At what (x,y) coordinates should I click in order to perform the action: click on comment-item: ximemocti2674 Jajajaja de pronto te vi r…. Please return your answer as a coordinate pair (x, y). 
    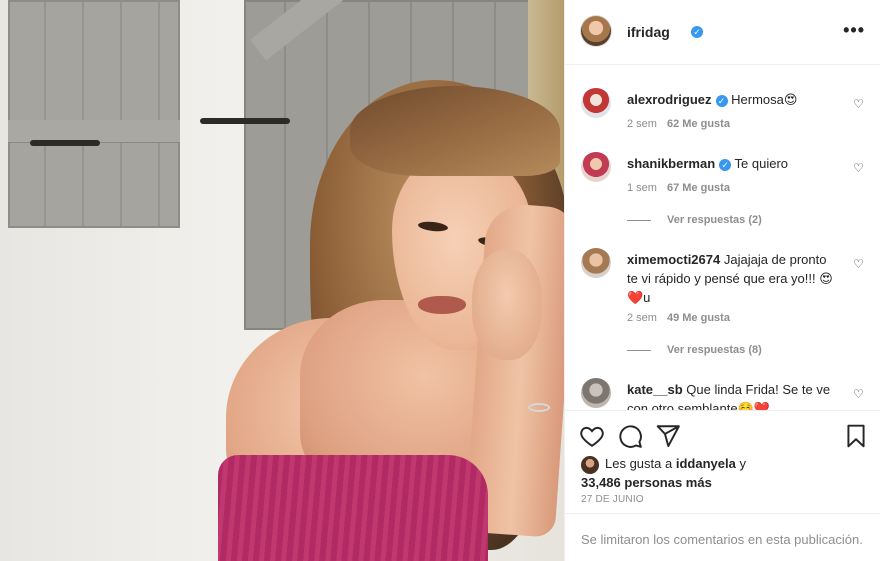
    Looking at the image, I should click on (726, 308).